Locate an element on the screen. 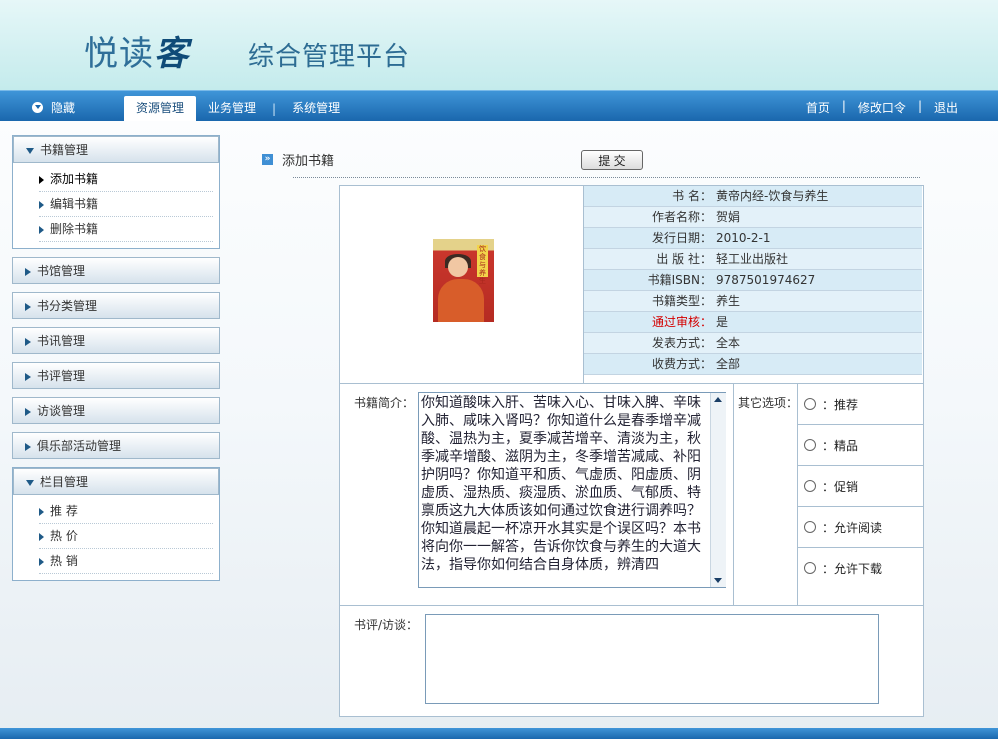  logout-link: 退出 is located at coordinates (946, 107).